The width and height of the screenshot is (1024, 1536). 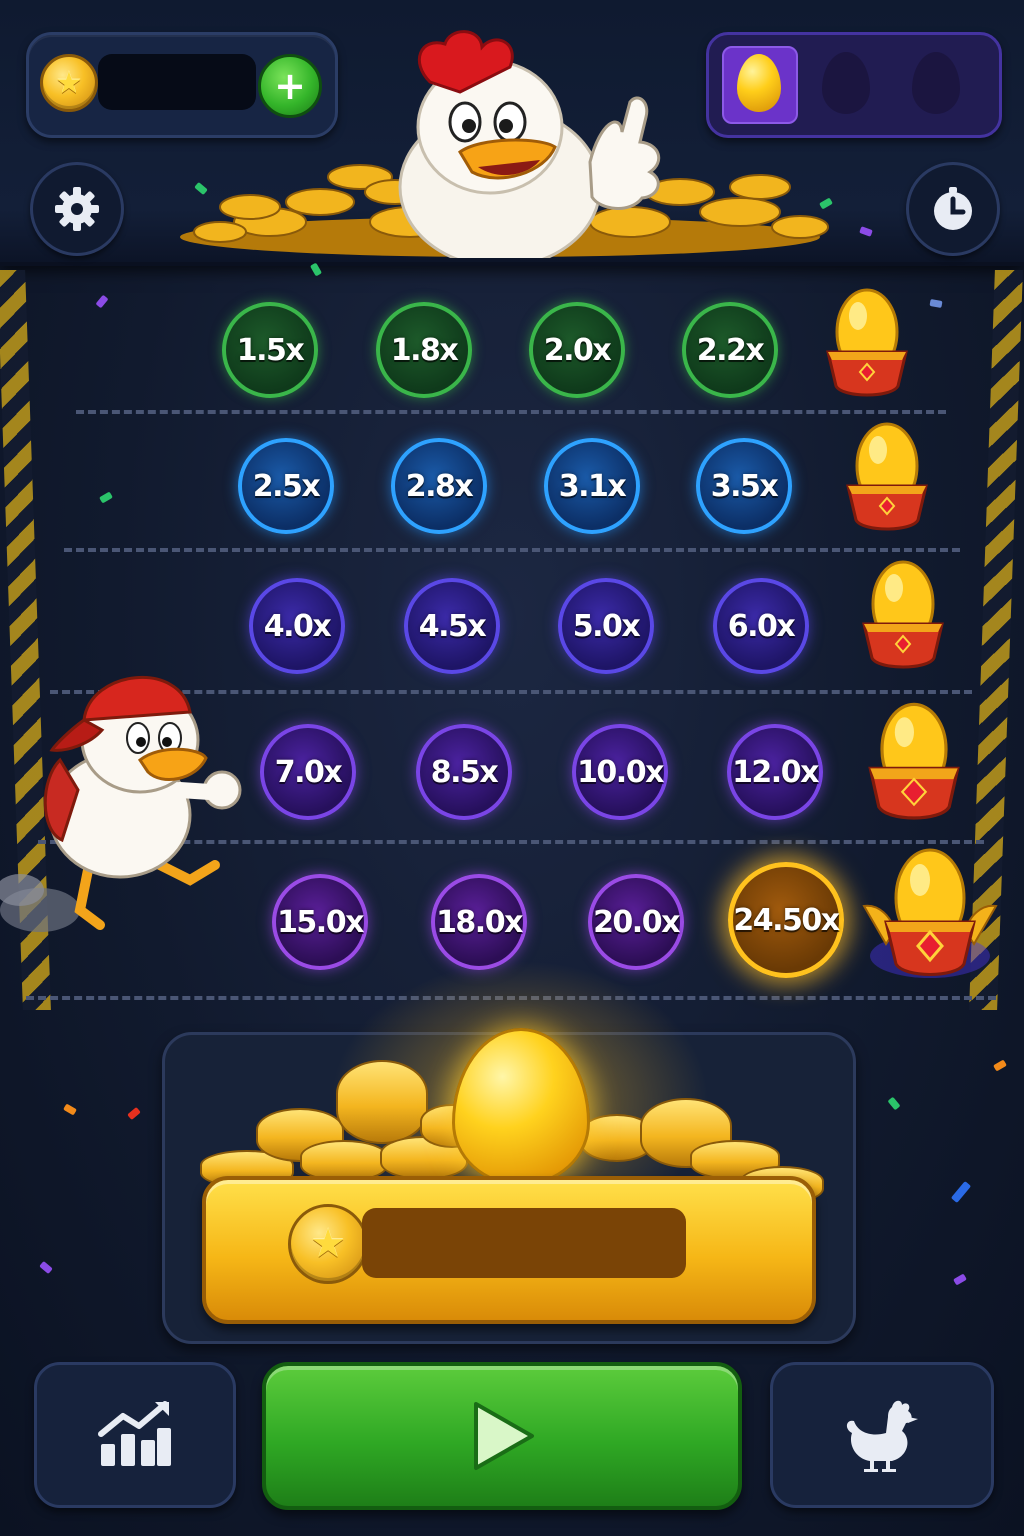 I want to click on play-icon, so click(x=504, y=1436).